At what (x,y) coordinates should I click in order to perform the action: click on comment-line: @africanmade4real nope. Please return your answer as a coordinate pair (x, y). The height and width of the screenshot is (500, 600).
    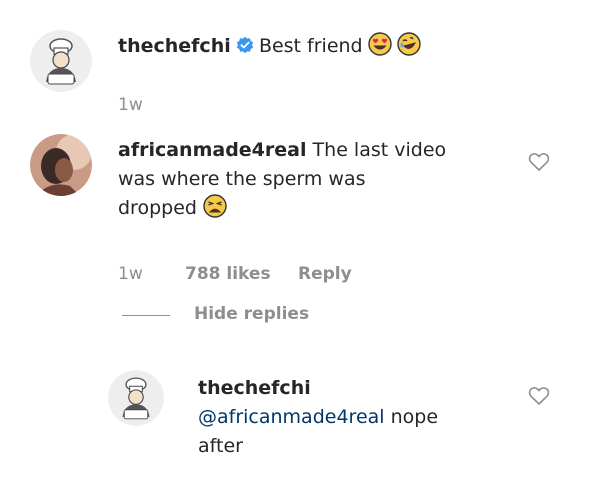
    Looking at the image, I should click on (348, 417).